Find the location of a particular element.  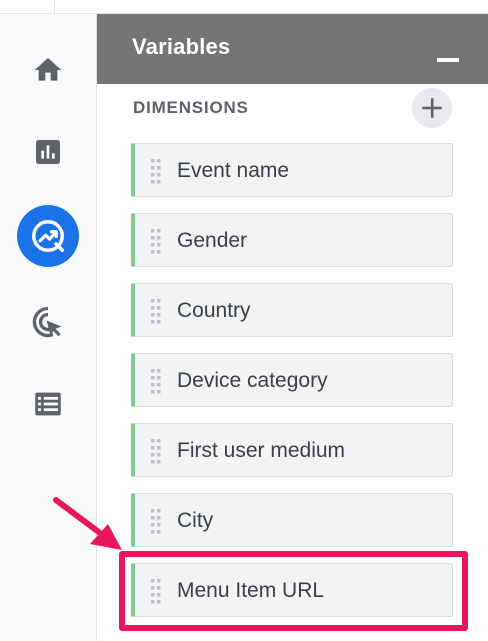

dimension-chip: First user medium is located at coordinates (292, 450).